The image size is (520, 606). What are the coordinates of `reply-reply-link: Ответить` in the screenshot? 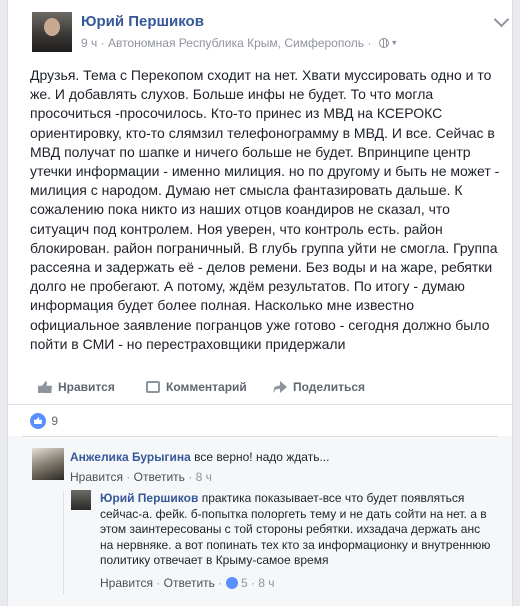 It's located at (189, 583).